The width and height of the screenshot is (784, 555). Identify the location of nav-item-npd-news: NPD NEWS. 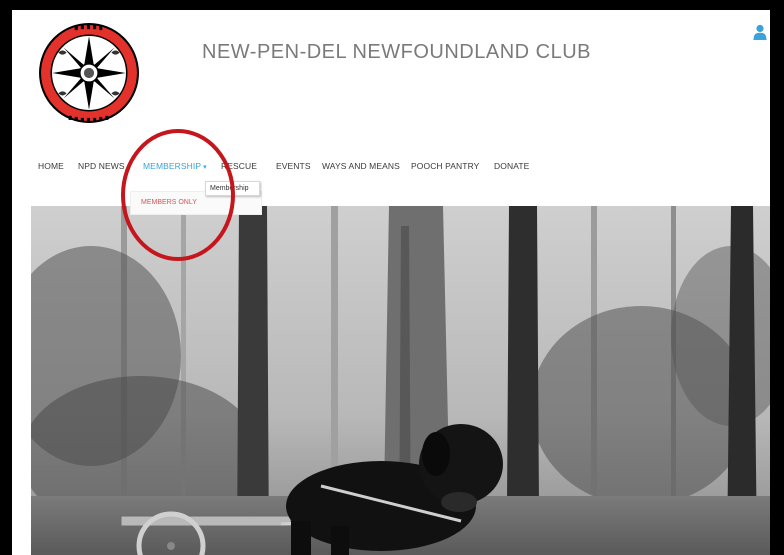
(101, 166).